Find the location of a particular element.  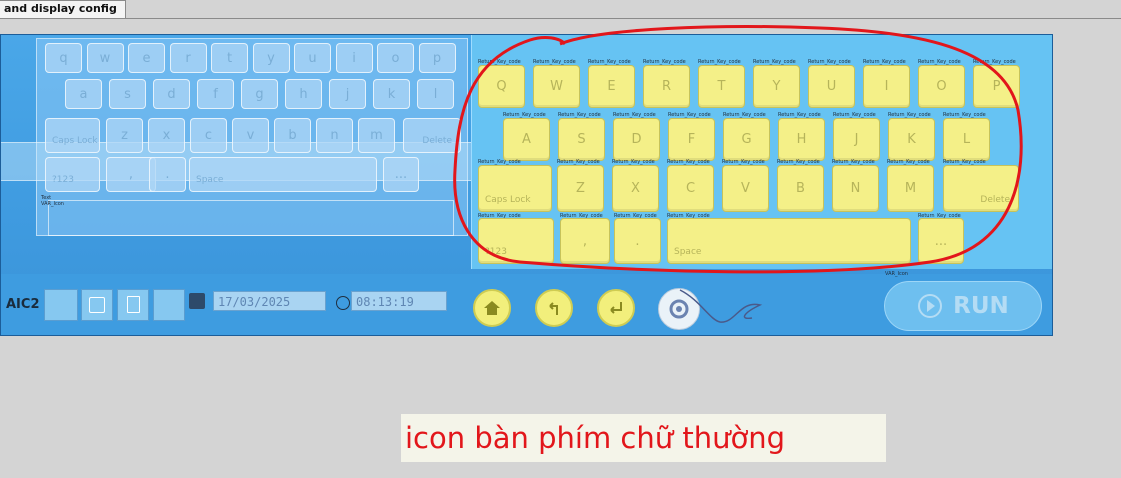

key-K: K is located at coordinates (911, 139).